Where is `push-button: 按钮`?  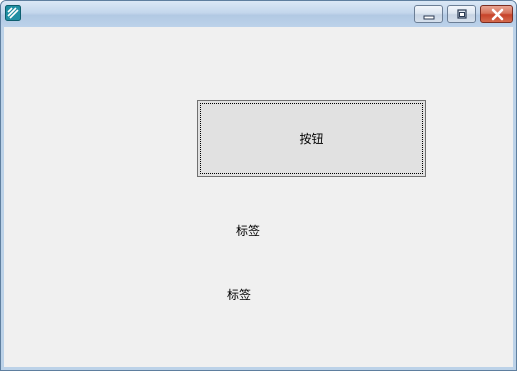 push-button: 按钮 is located at coordinates (311, 138).